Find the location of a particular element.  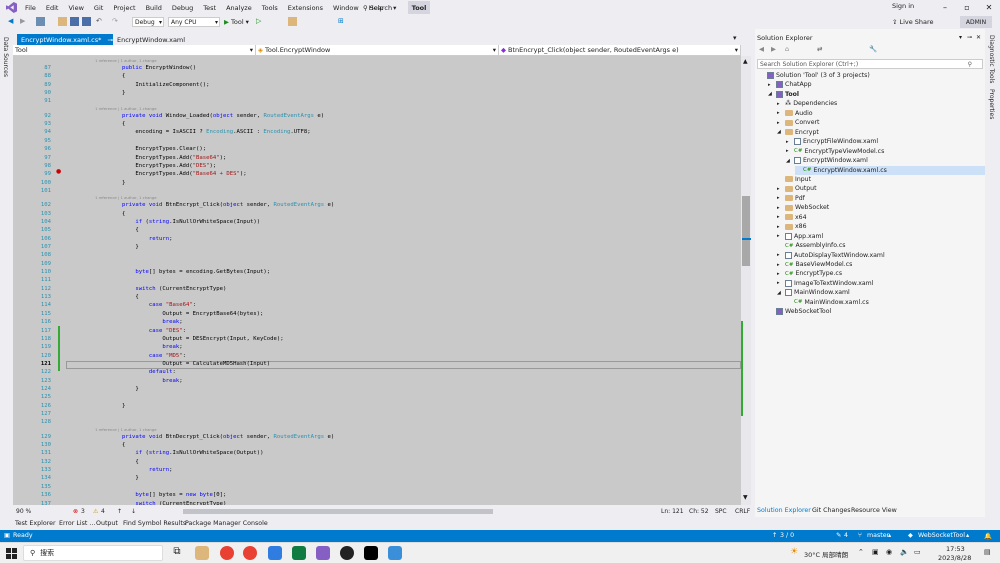

tree-item: ▸ C# BaseViewModel.cs is located at coordinates (881, 264).